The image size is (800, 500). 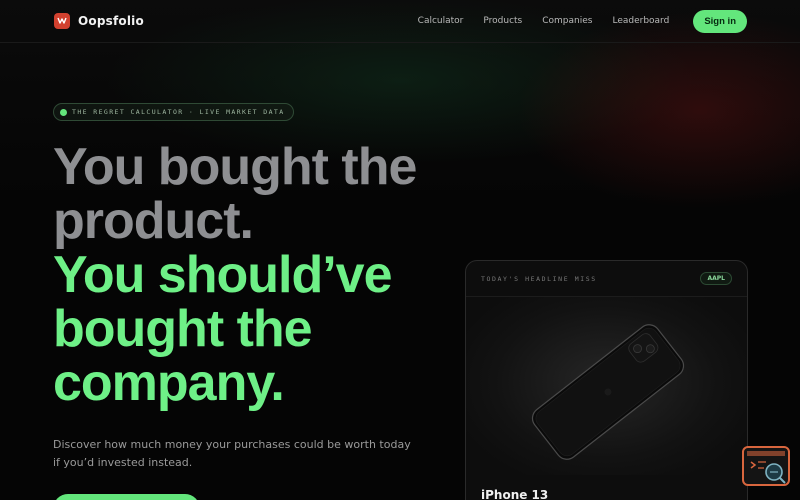 I want to click on nav-link-leaderboard: Leaderboard, so click(x=640, y=21).